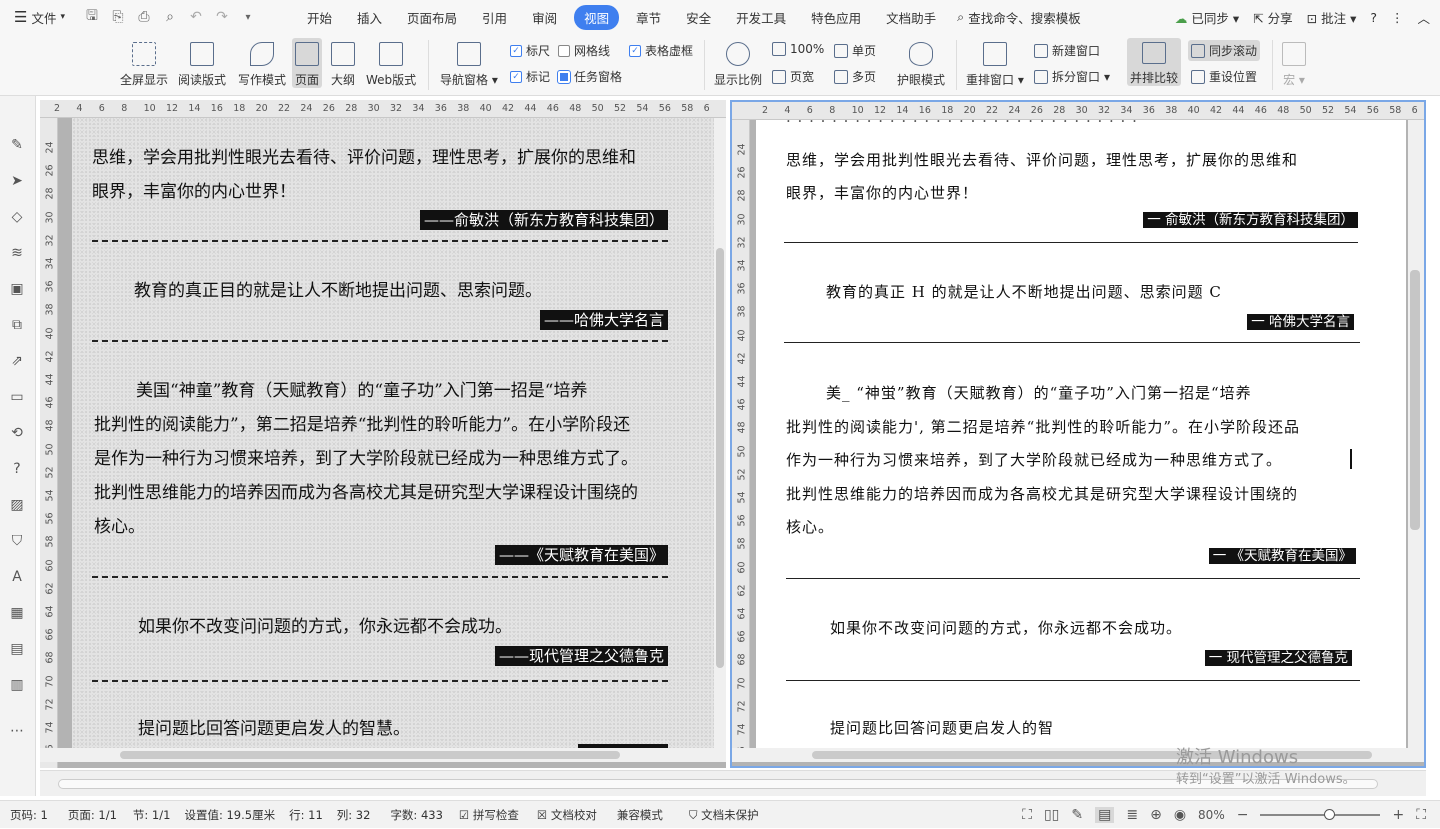 The image size is (1440, 829). Describe the element at coordinates (17, 397) in the screenshot. I see `archive-icon: ▭` at that location.